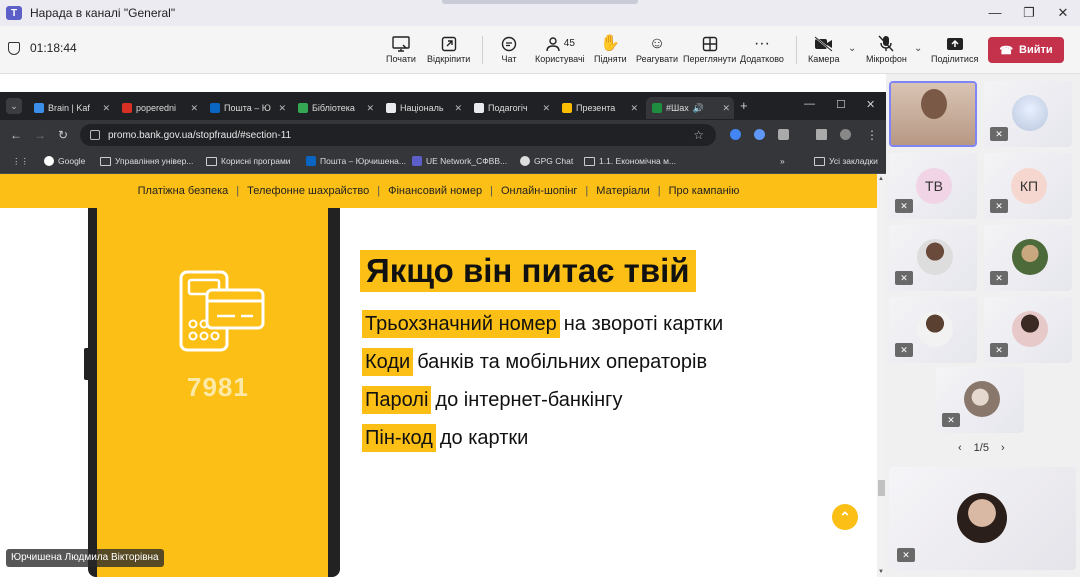 The width and height of the screenshot is (1080, 577). What do you see at coordinates (841, 104) in the screenshot?
I see `browser-maximize-icon: ☐` at bounding box center [841, 104].